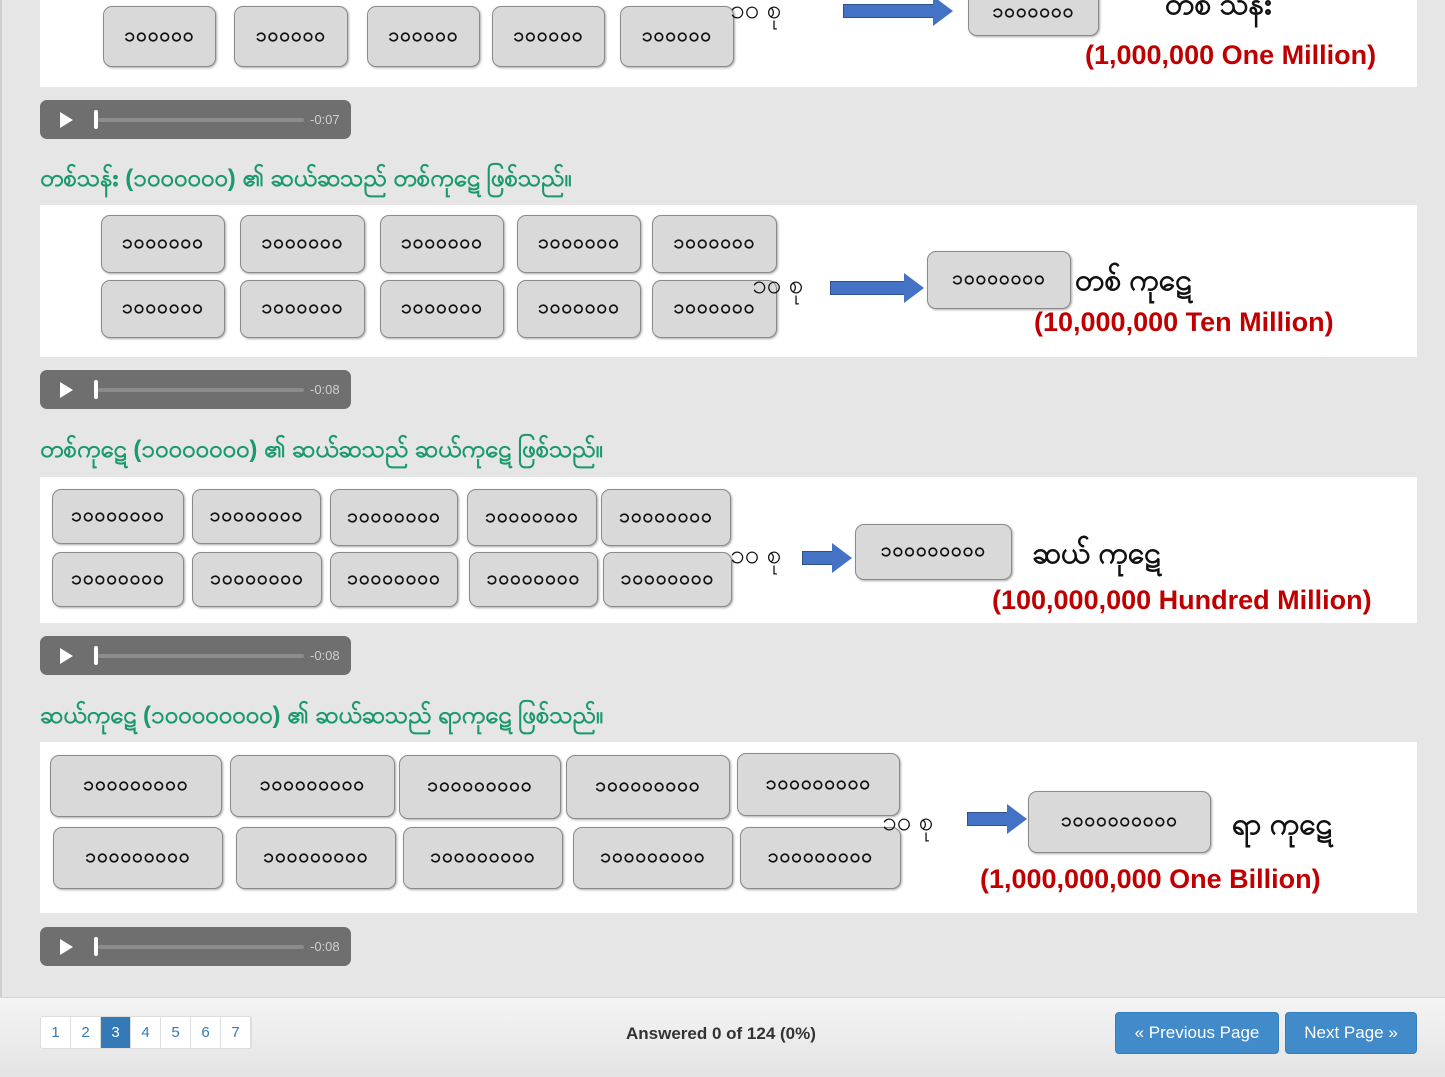 The height and width of the screenshot is (1077, 1445). I want to click on myanmar-number-name: ဆယ် ကုဋေ, so click(1096, 553).